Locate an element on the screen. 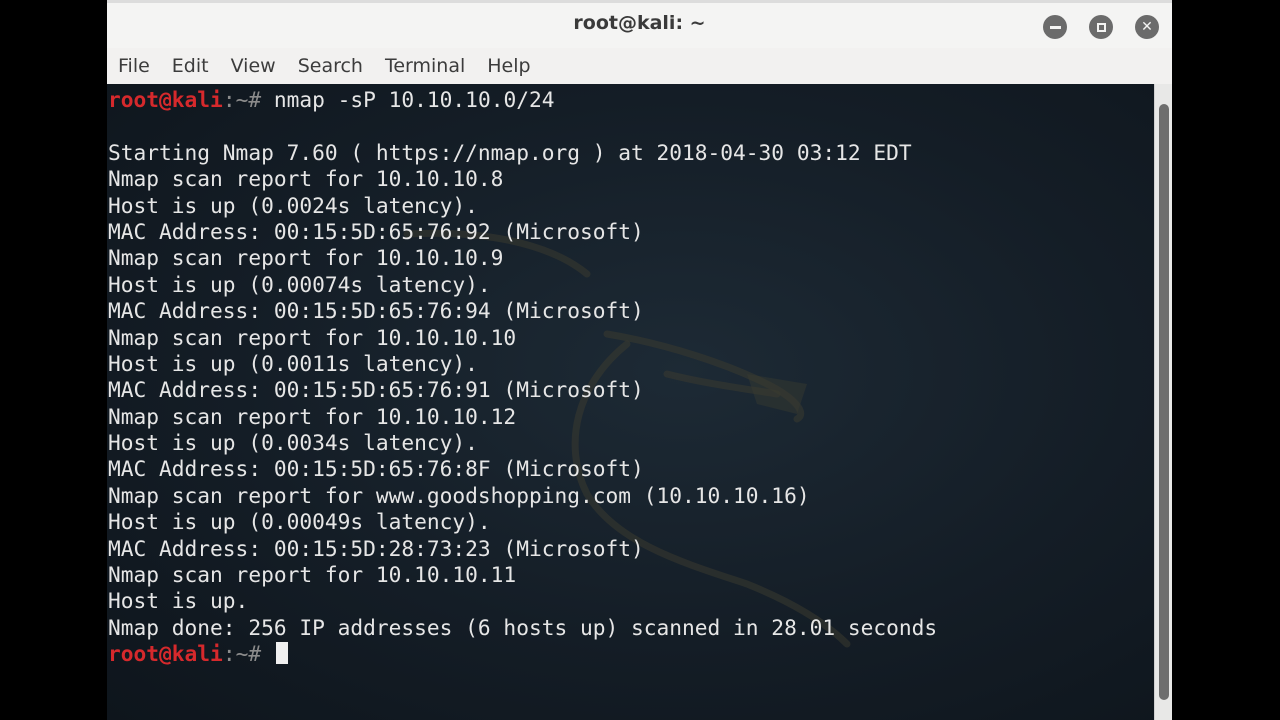 This screenshot has height=720, width=1280. maximize-icon is located at coordinates (1101, 27).